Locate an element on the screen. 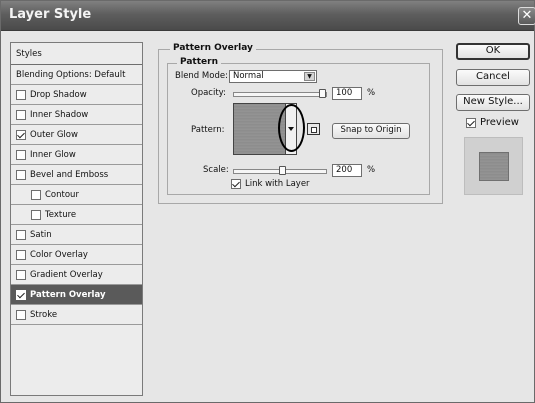 This screenshot has height=403, width=535. cancel-button: Cancel is located at coordinates (493, 77).